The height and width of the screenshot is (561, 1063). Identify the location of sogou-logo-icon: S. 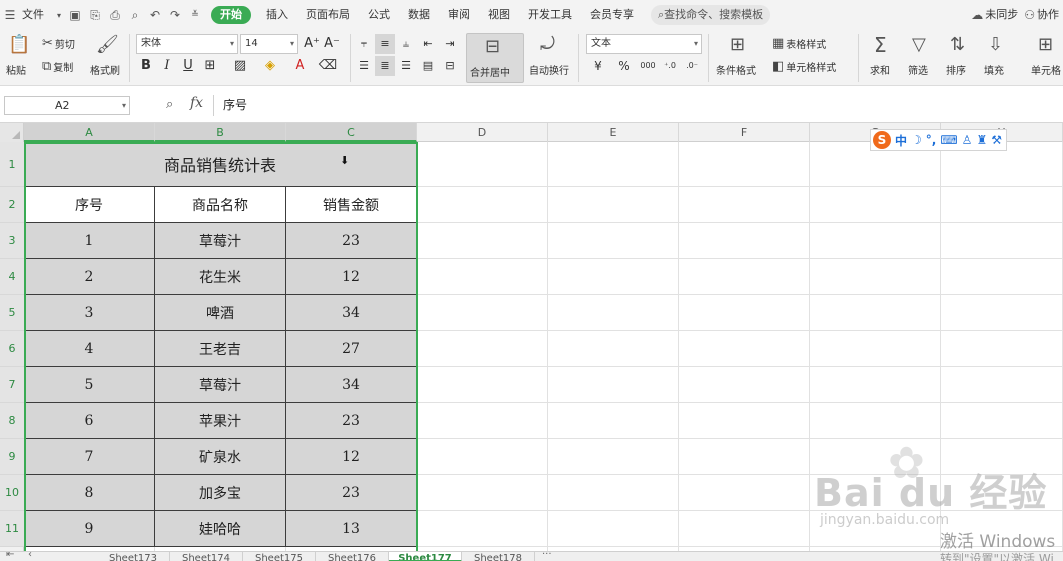
(882, 140).